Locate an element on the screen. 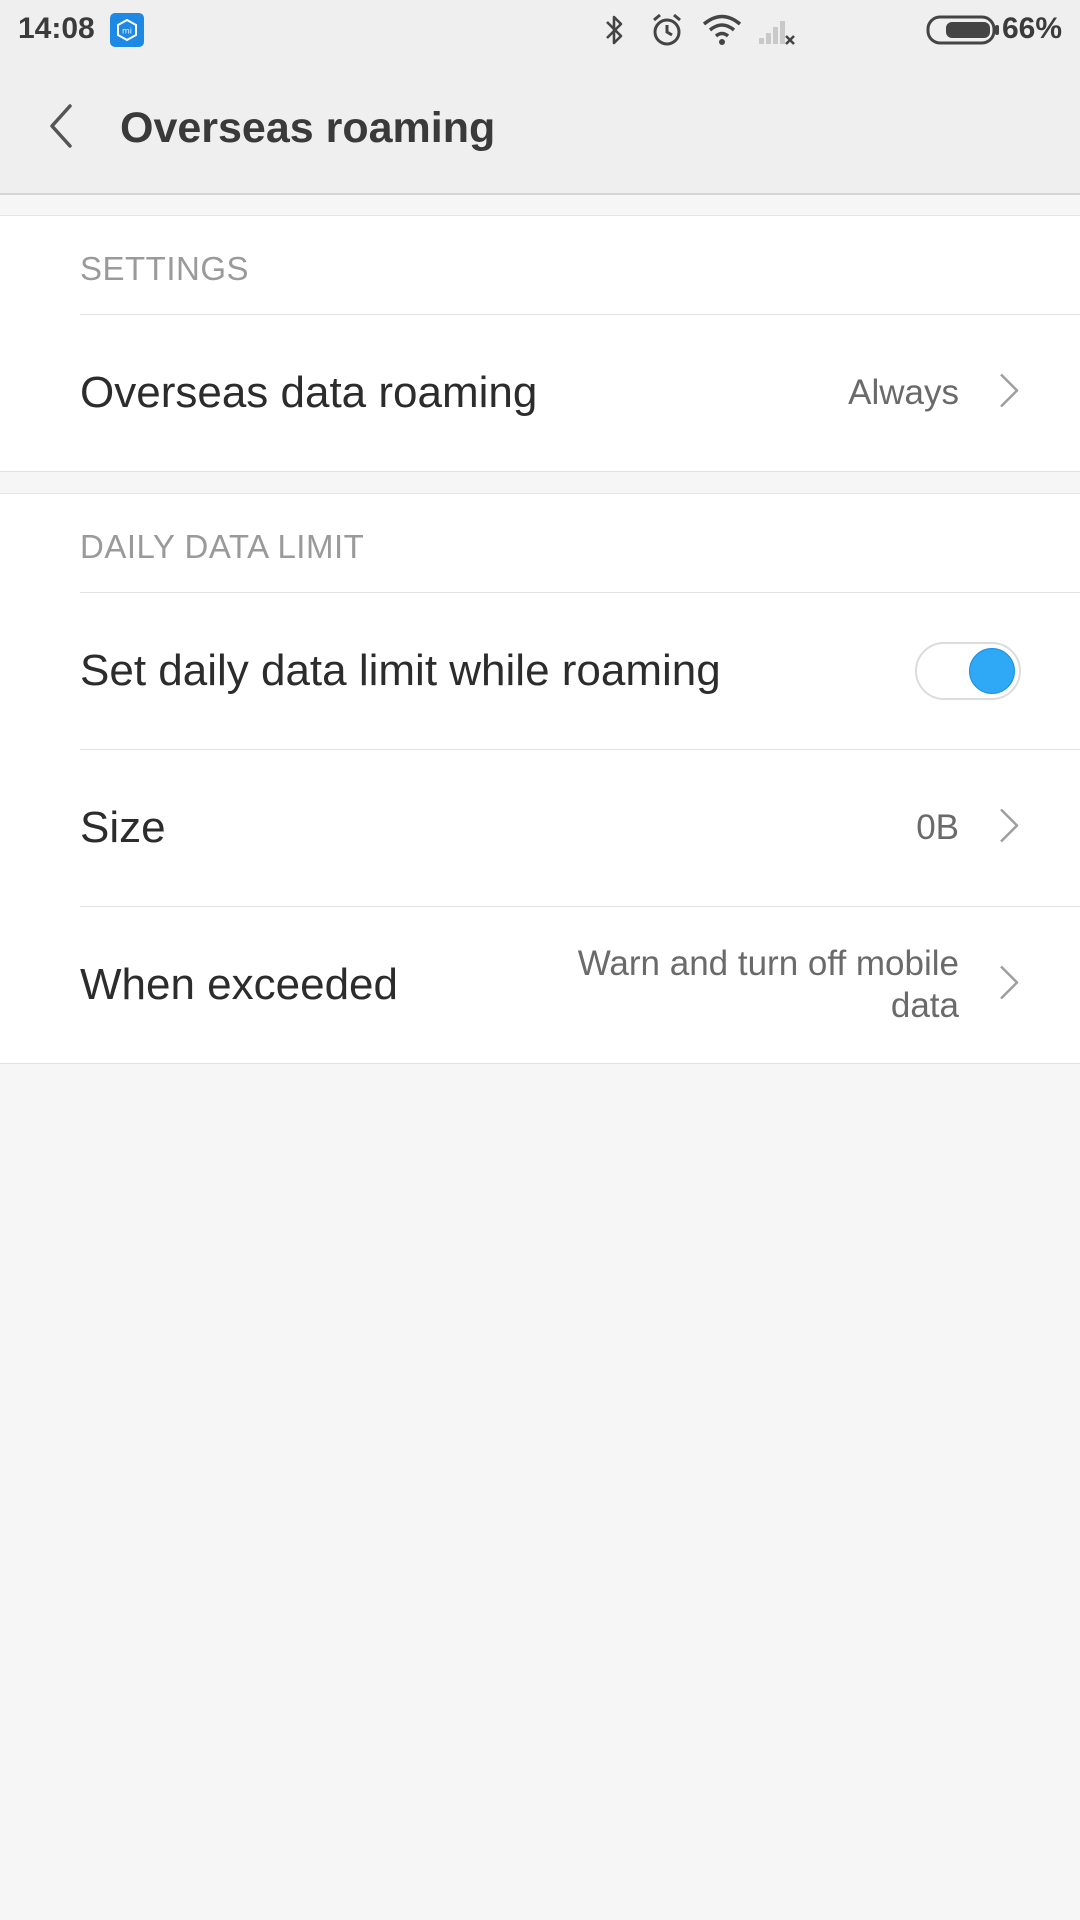 The image size is (1080, 1920). settings-section: SETTINGS Overseas data roaming Always is located at coordinates (540, 343).